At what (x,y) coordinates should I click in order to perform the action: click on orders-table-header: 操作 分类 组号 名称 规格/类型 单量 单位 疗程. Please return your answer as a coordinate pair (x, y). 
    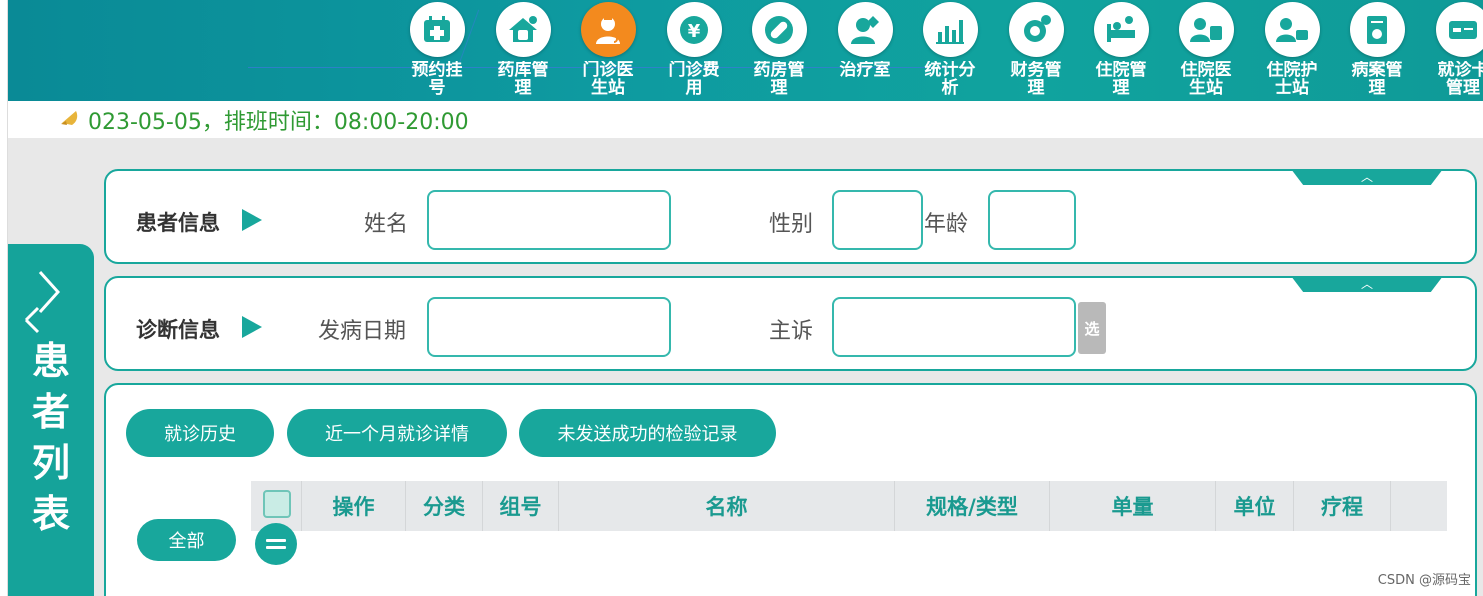
    Looking at the image, I should click on (849, 506).